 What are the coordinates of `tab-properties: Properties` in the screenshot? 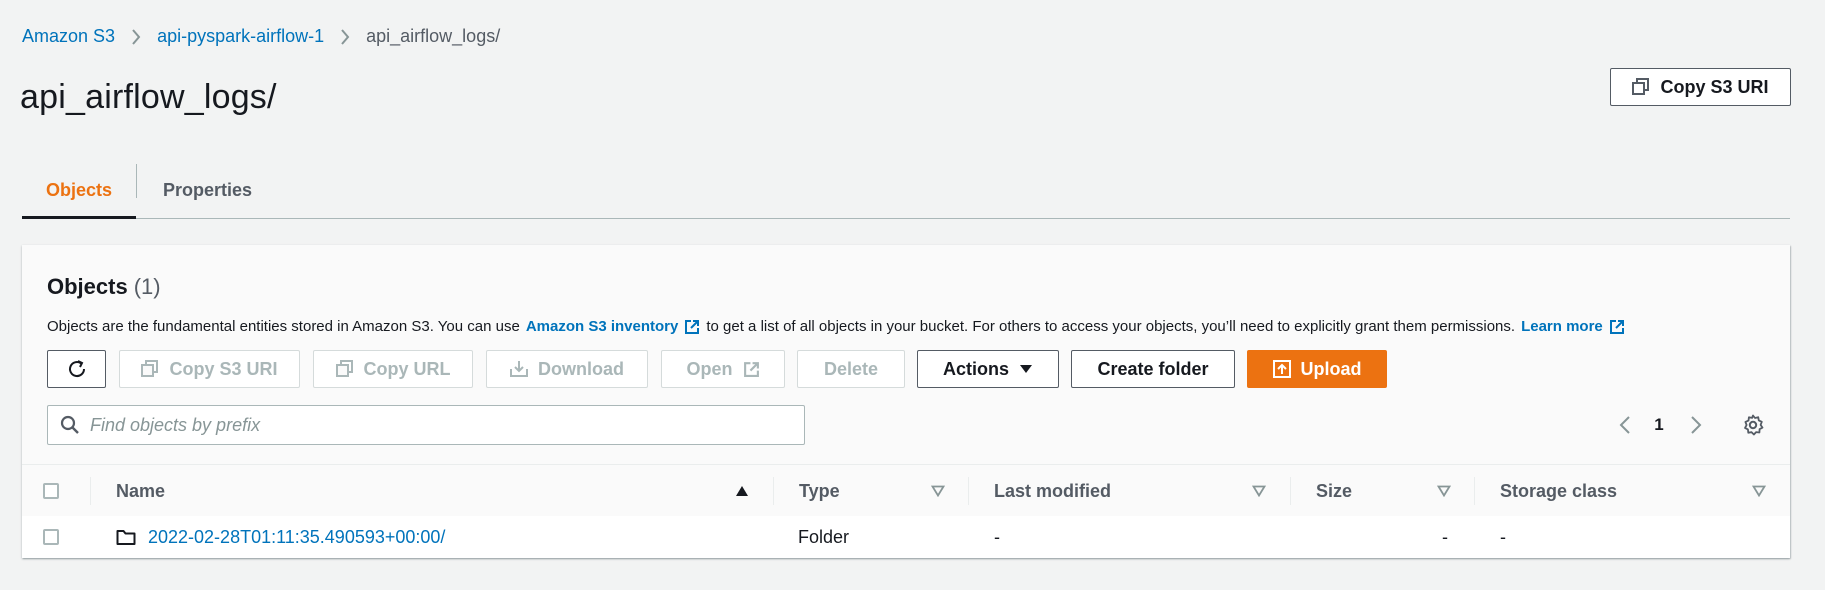 It's located at (207, 190).